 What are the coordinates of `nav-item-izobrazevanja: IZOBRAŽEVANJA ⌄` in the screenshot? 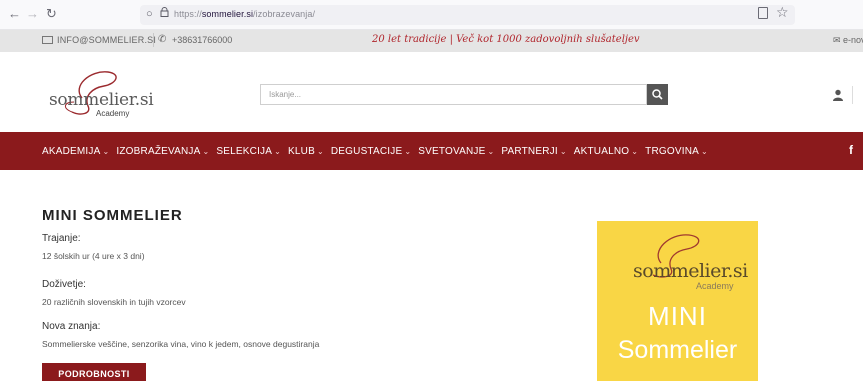 It's located at (162, 151).